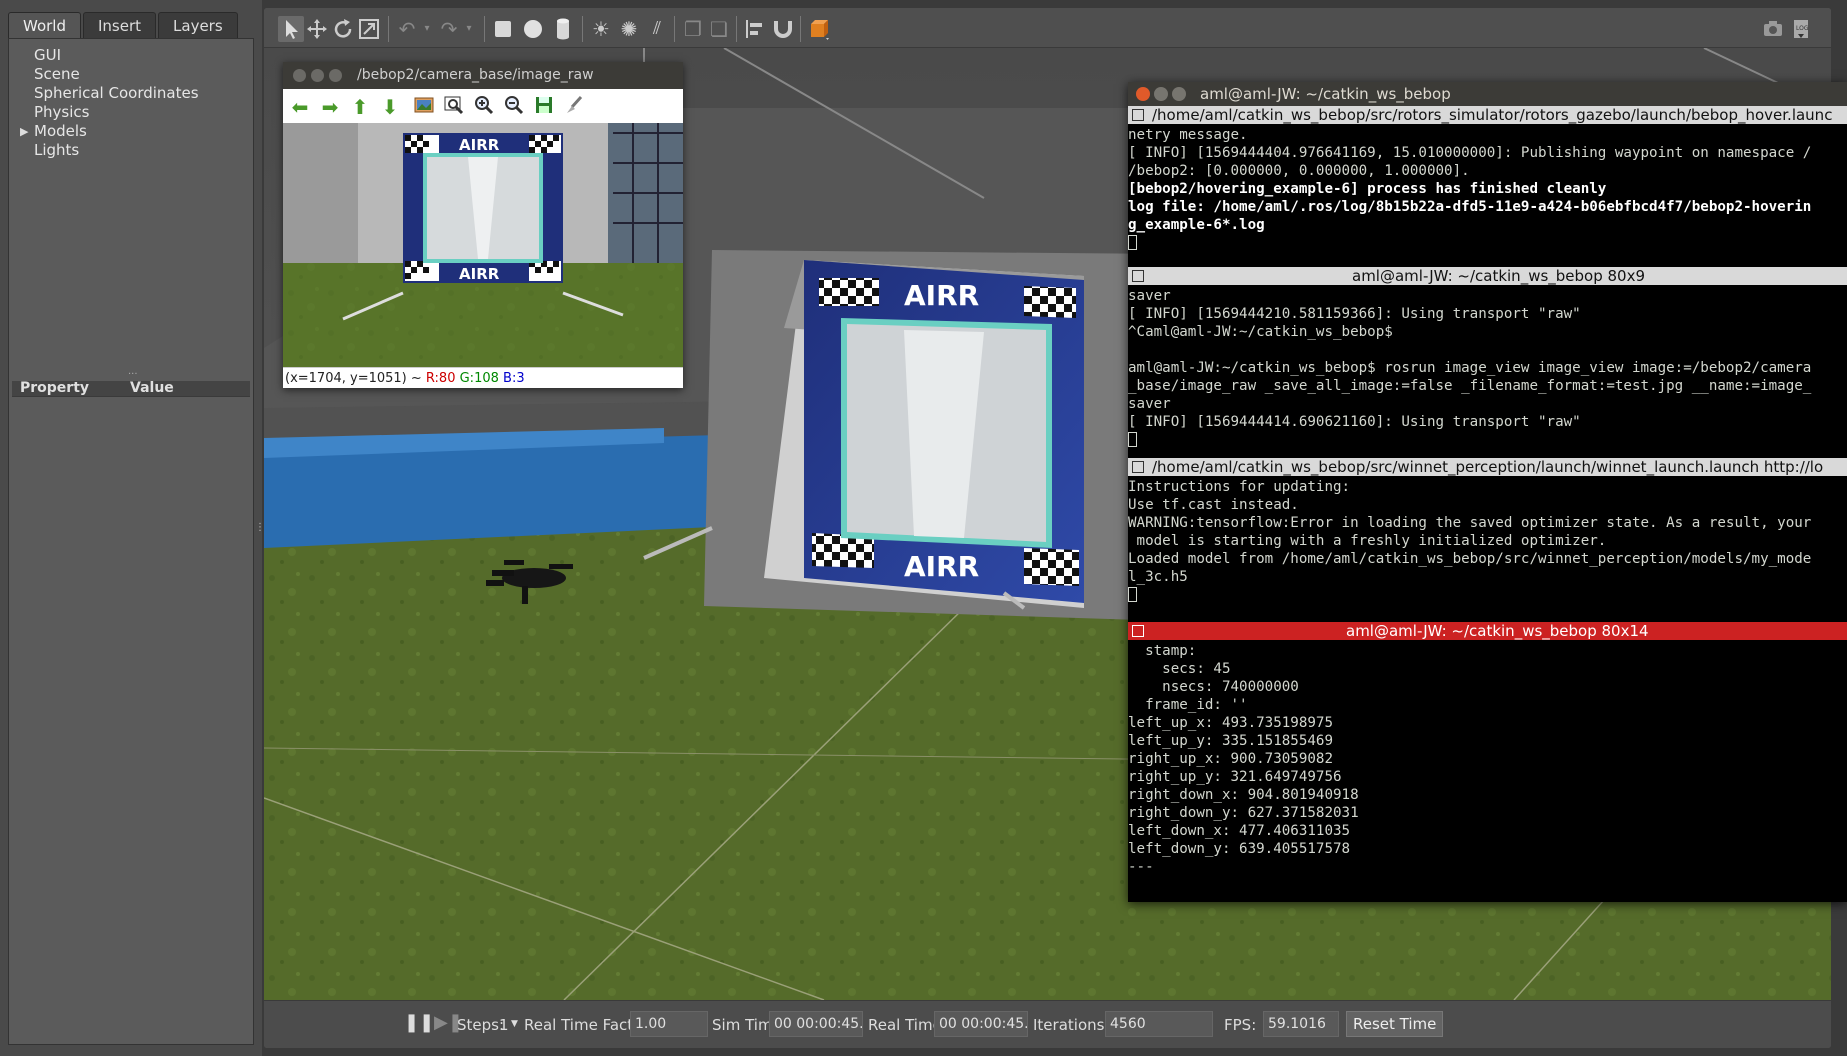  Describe the element at coordinates (343, 29) in the screenshot. I see `rotate-icon` at that location.